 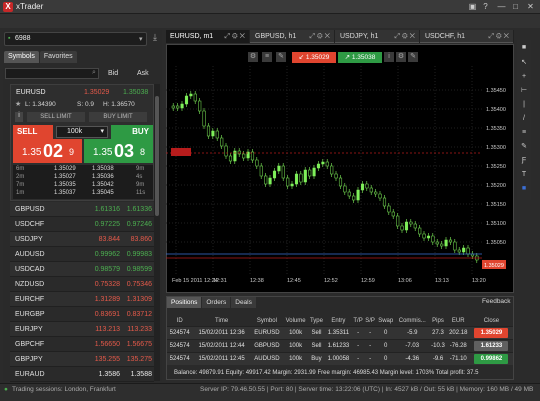 What do you see at coordinates (82, 132) in the screenshot?
I see `quantity-select: 100k ▾` at bounding box center [82, 132].